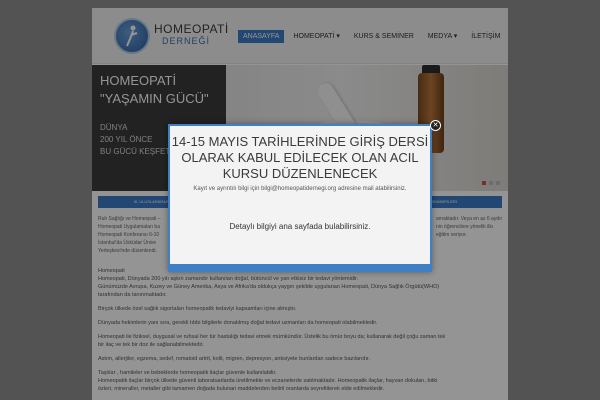  Describe the element at coordinates (435, 125) in the screenshot. I see `close-icon: ✕` at that location.